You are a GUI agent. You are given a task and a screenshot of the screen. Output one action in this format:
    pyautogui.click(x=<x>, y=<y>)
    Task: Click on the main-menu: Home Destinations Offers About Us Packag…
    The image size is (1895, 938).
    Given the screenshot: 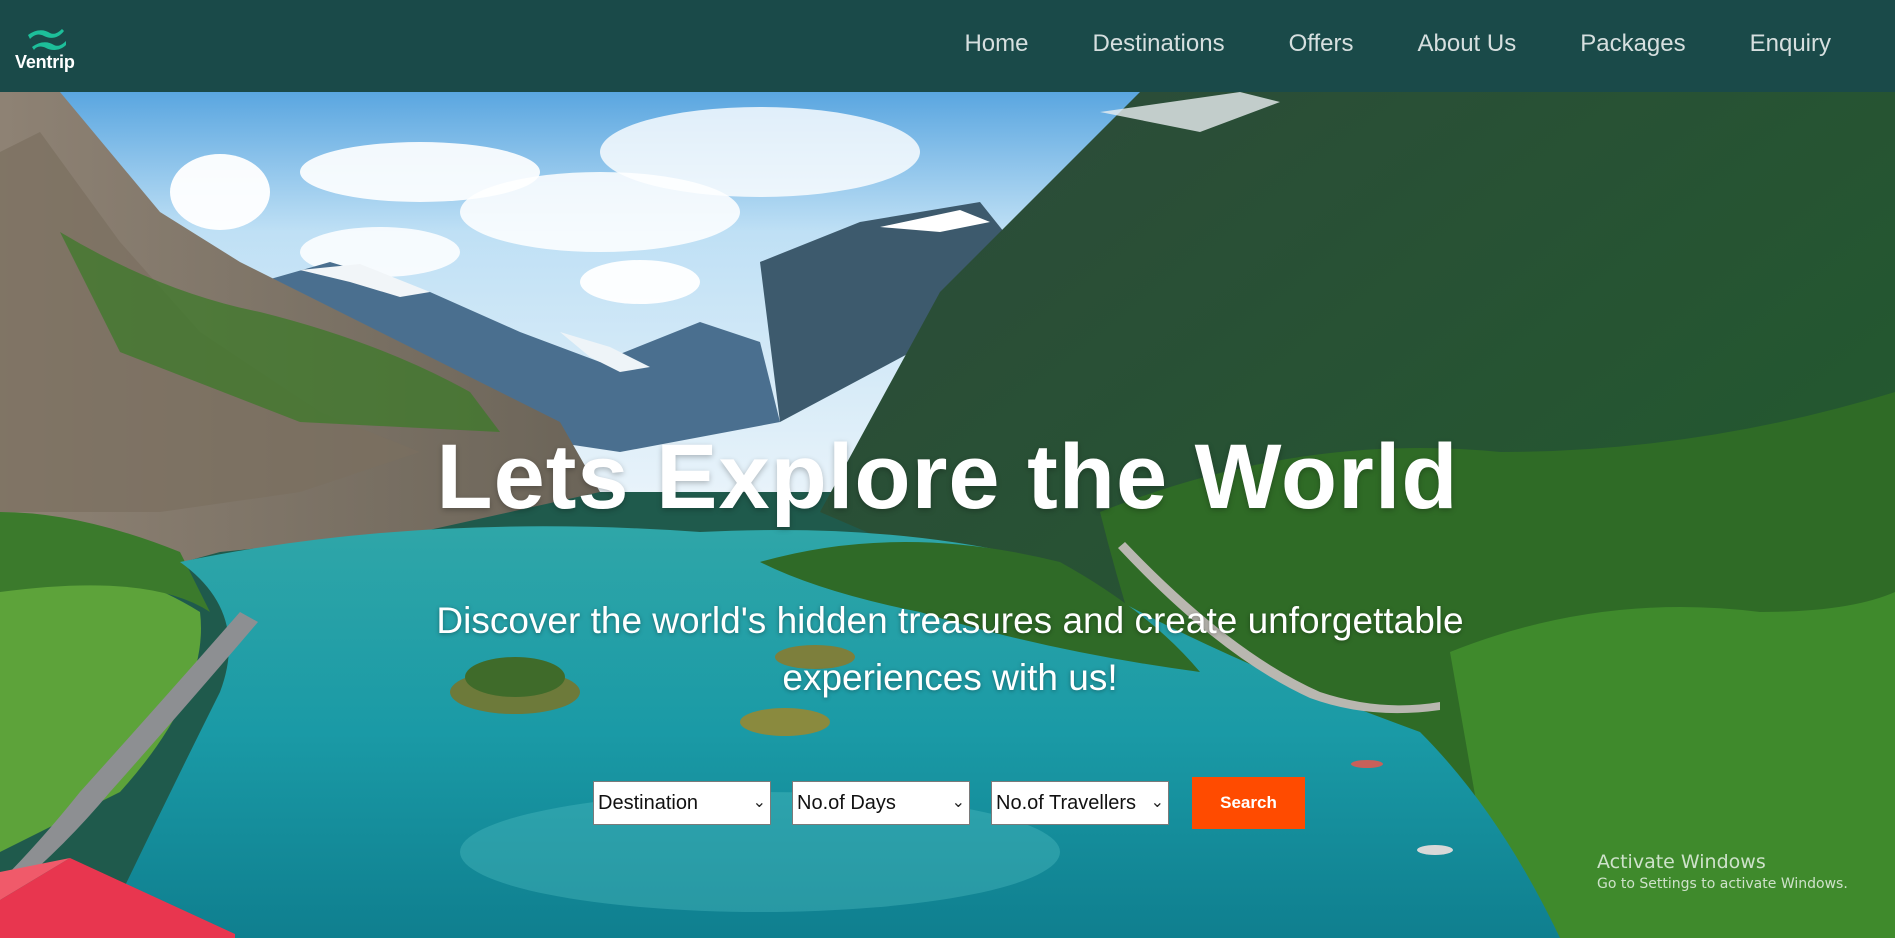 What is the action you would take?
    pyautogui.click(x=1365, y=44)
    